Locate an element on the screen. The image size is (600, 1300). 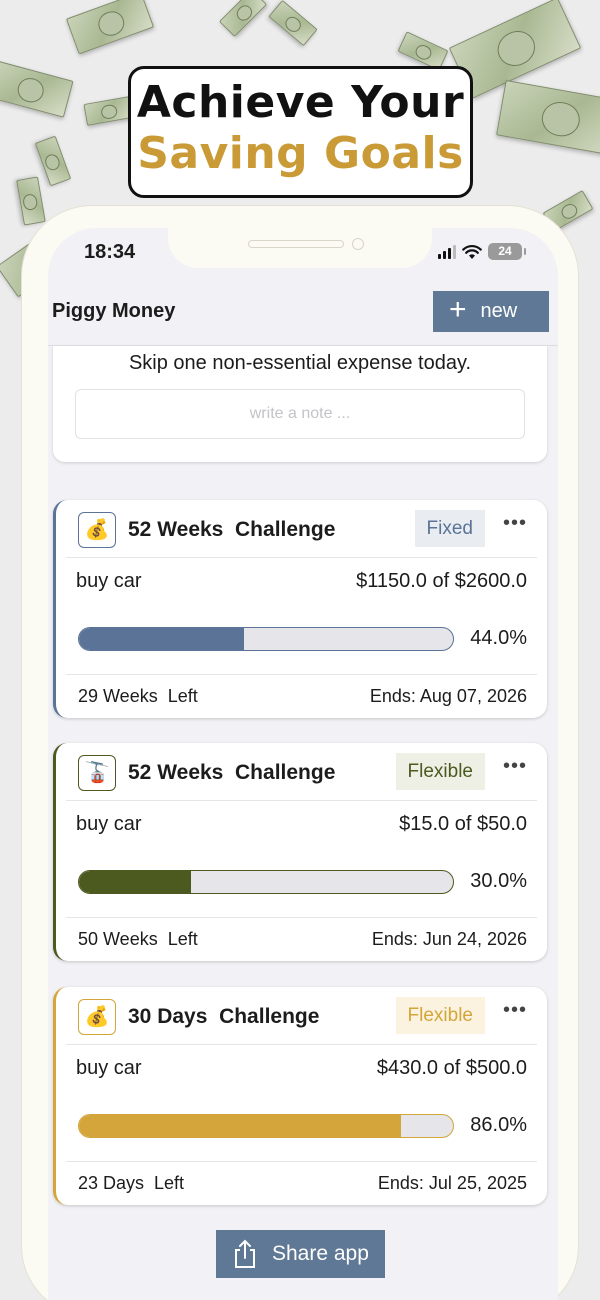
camera-icon is located at coordinates (358, 244).